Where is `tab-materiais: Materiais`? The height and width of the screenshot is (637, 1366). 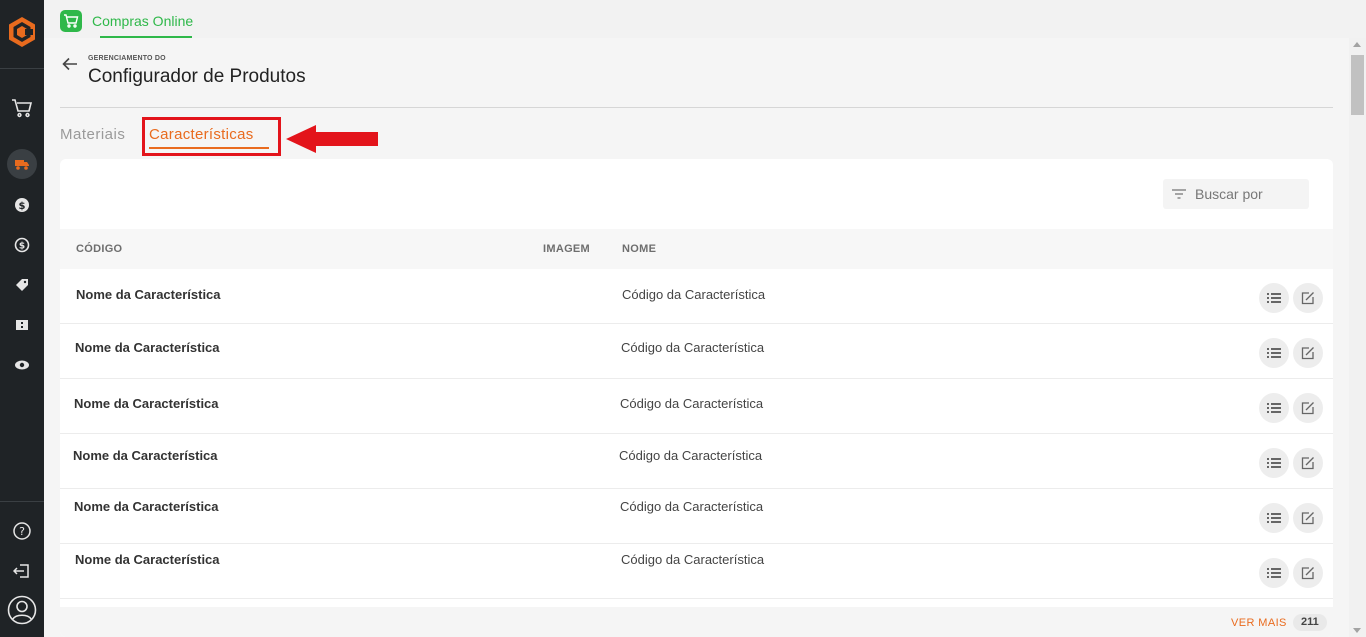
tab-materiais: Materiais is located at coordinates (92, 134).